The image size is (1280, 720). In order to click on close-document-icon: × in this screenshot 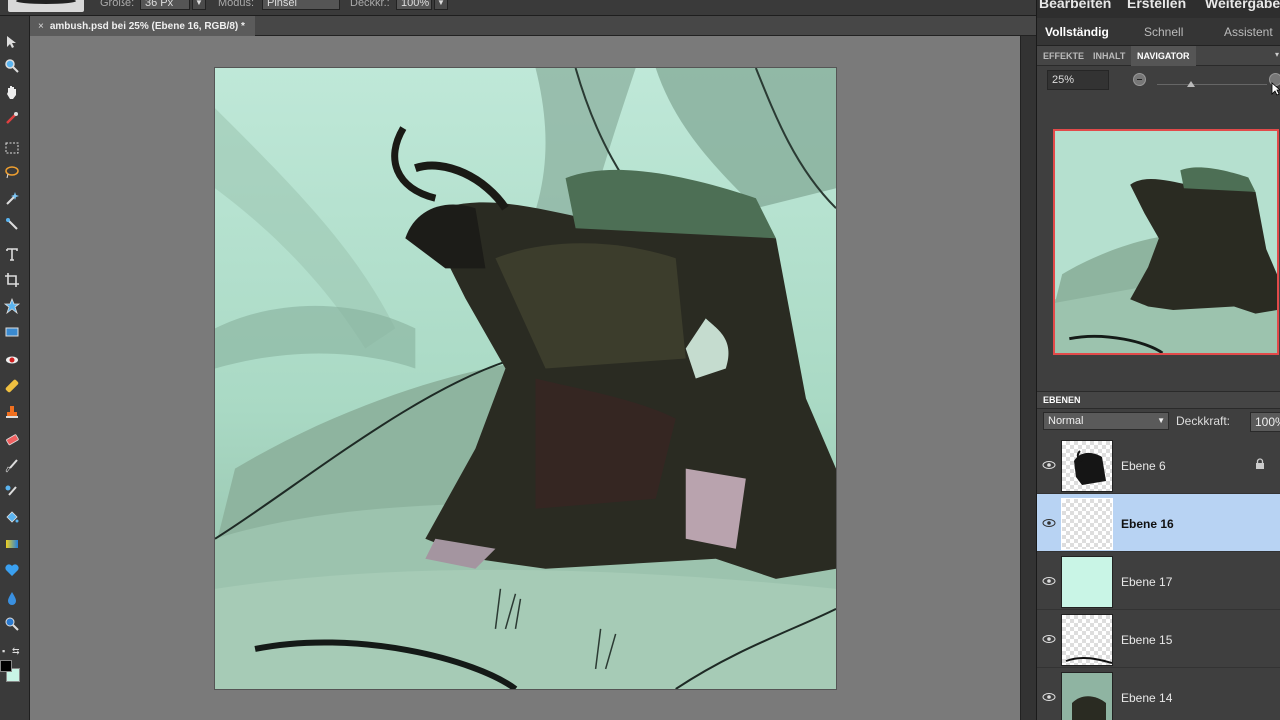, I will do `click(41, 26)`.